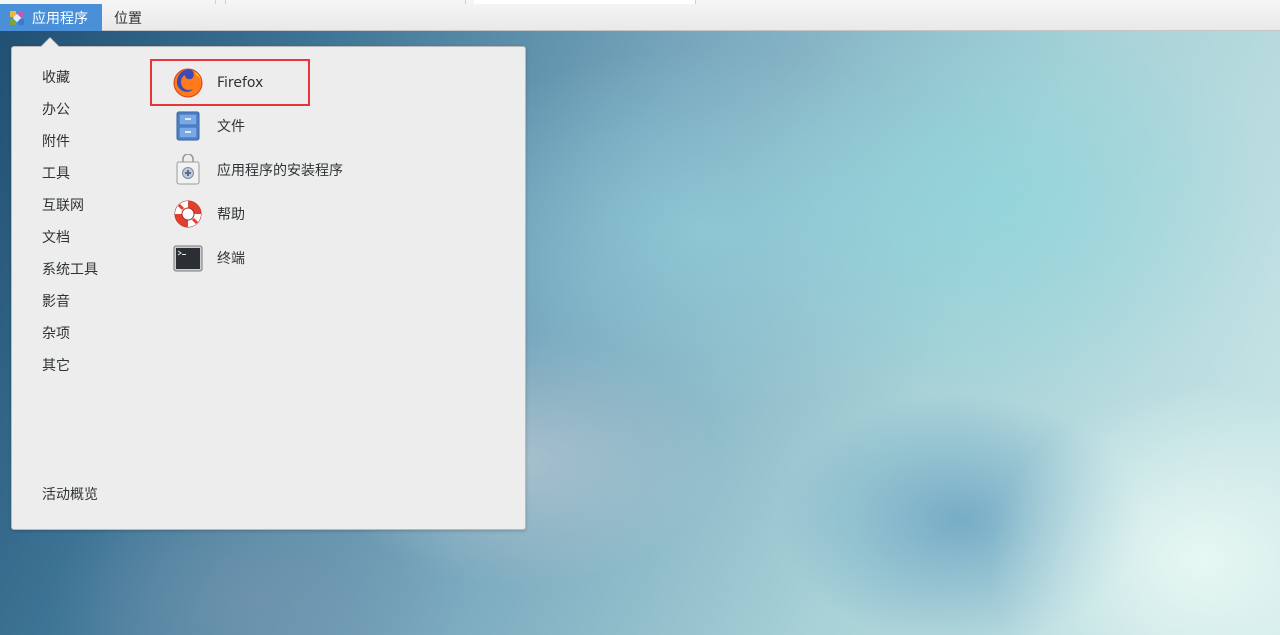 This screenshot has width=1280, height=635. What do you see at coordinates (70, 209) in the screenshot?
I see `category-internet: 互联网` at bounding box center [70, 209].